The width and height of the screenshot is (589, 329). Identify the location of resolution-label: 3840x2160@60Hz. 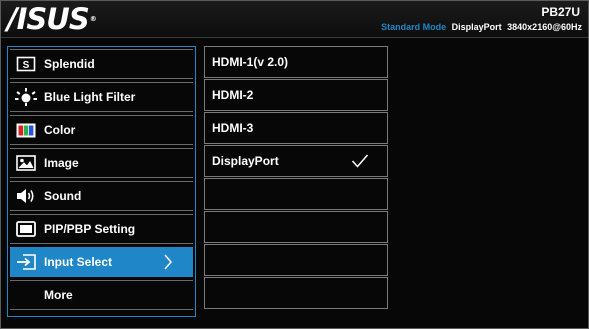
(544, 27).